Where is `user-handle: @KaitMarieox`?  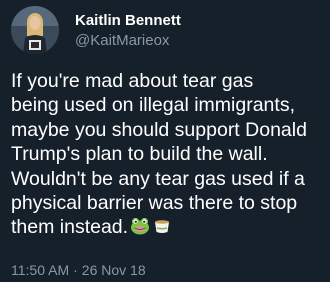 user-handle: @KaitMarieox is located at coordinates (122, 41).